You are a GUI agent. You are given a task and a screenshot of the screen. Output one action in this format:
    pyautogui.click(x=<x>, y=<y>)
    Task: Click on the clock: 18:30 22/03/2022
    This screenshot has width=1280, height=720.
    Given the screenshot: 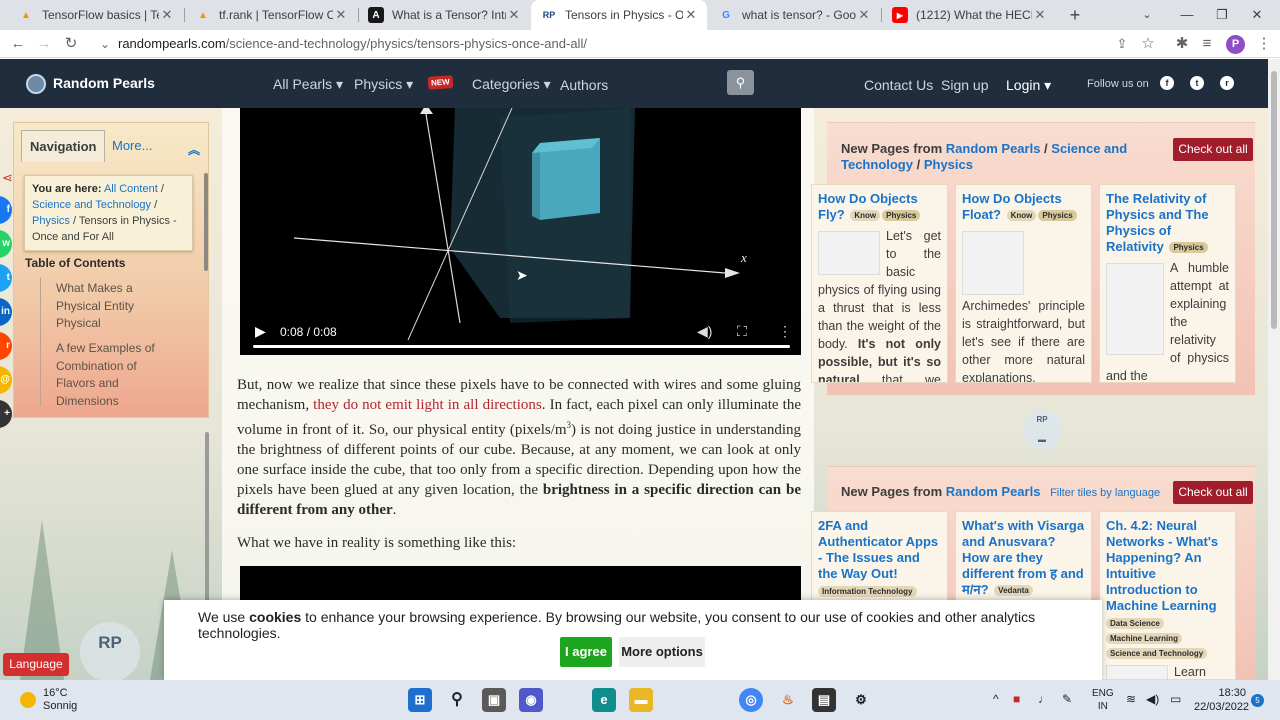 What is the action you would take?
    pyautogui.click(x=1221, y=700)
    